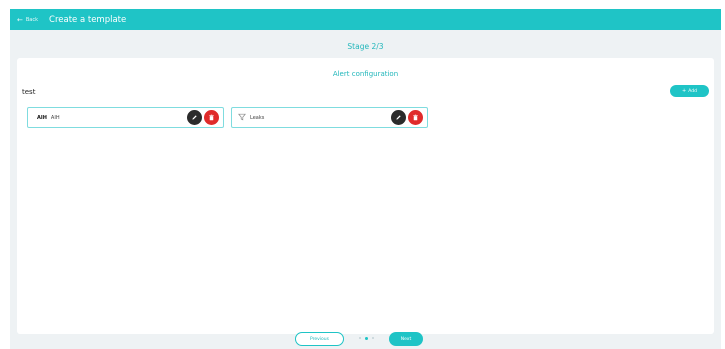 The width and height of the screenshot is (725, 349). I want to click on alert-card-label: Leaks, so click(257, 117).